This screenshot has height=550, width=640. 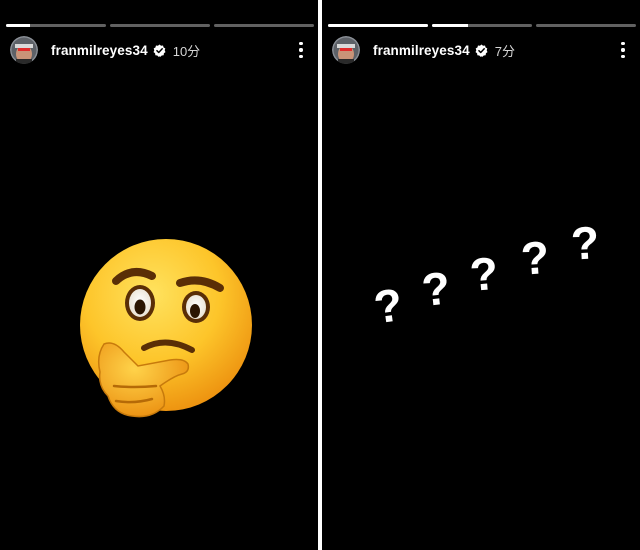 I want to click on post-time: 10分, so click(x=186, y=51).